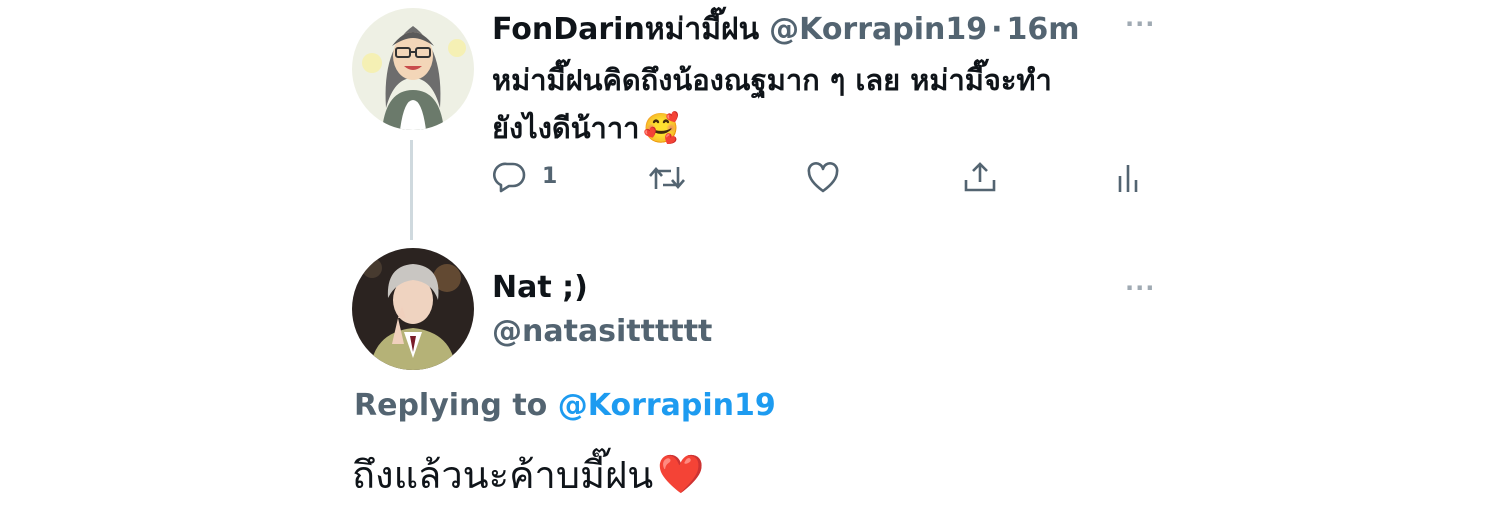 The image size is (1500, 505). Describe the element at coordinates (602, 331) in the screenshot. I see `reply-handle: @natasitttttt` at that location.